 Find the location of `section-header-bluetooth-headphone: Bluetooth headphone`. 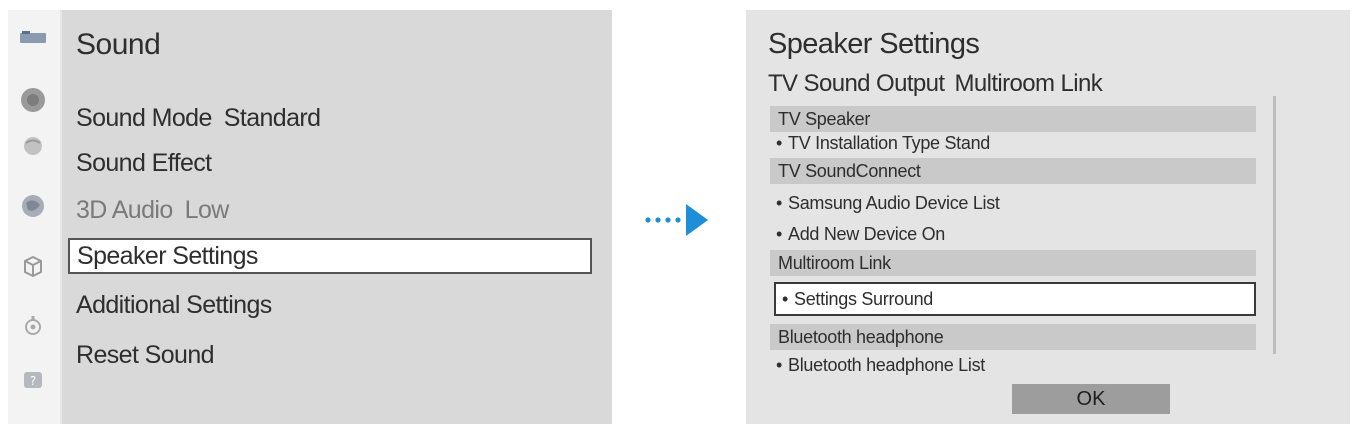

section-header-bluetooth-headphone: Bluetooth headphone is located at coordinates (1013, 337).